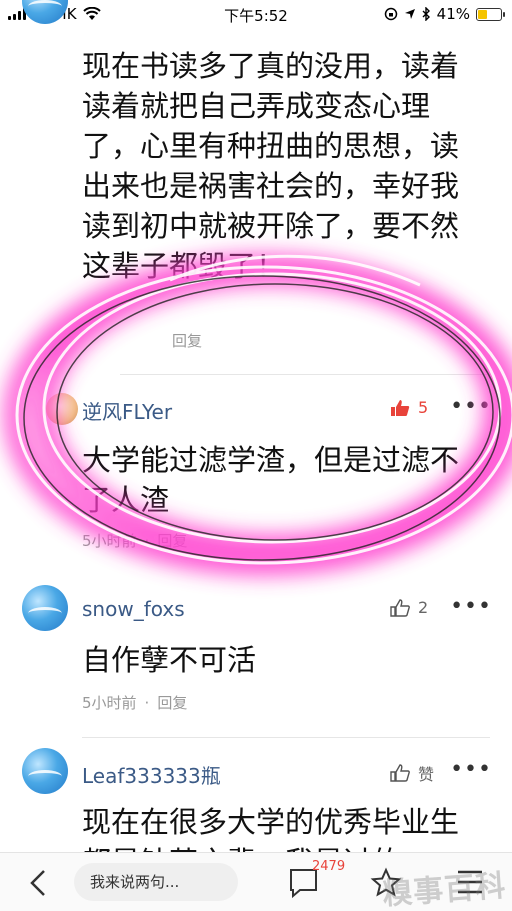 The image size is (512, 911). Describe the element at coordinates (423, 607) in the screenshot. I see `like-count: 2` at that location.